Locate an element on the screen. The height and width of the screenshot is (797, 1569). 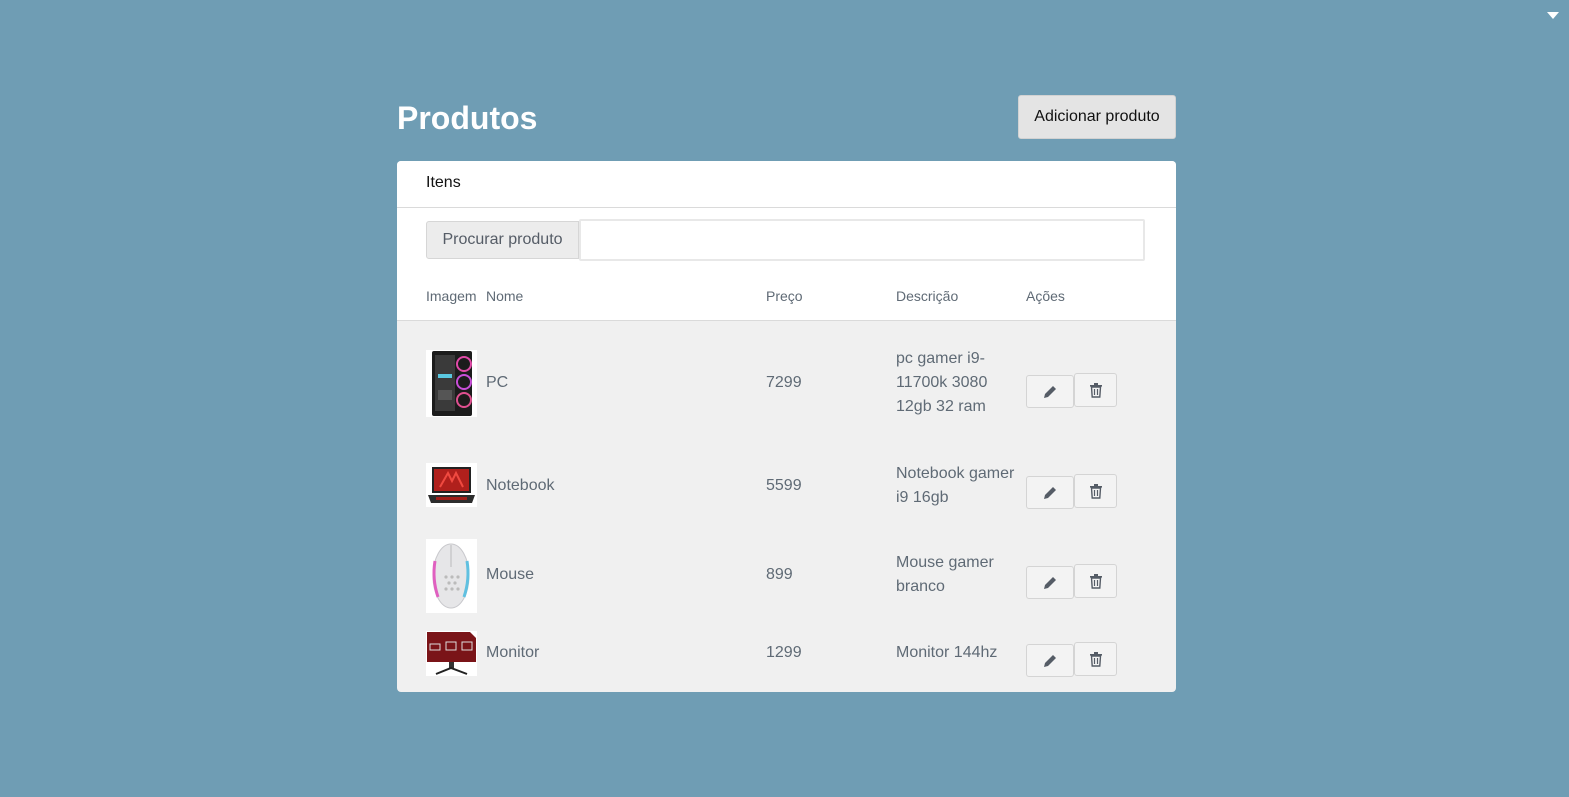
page-header: Produtos Adicionar produto is located at coordinates (786, 117).